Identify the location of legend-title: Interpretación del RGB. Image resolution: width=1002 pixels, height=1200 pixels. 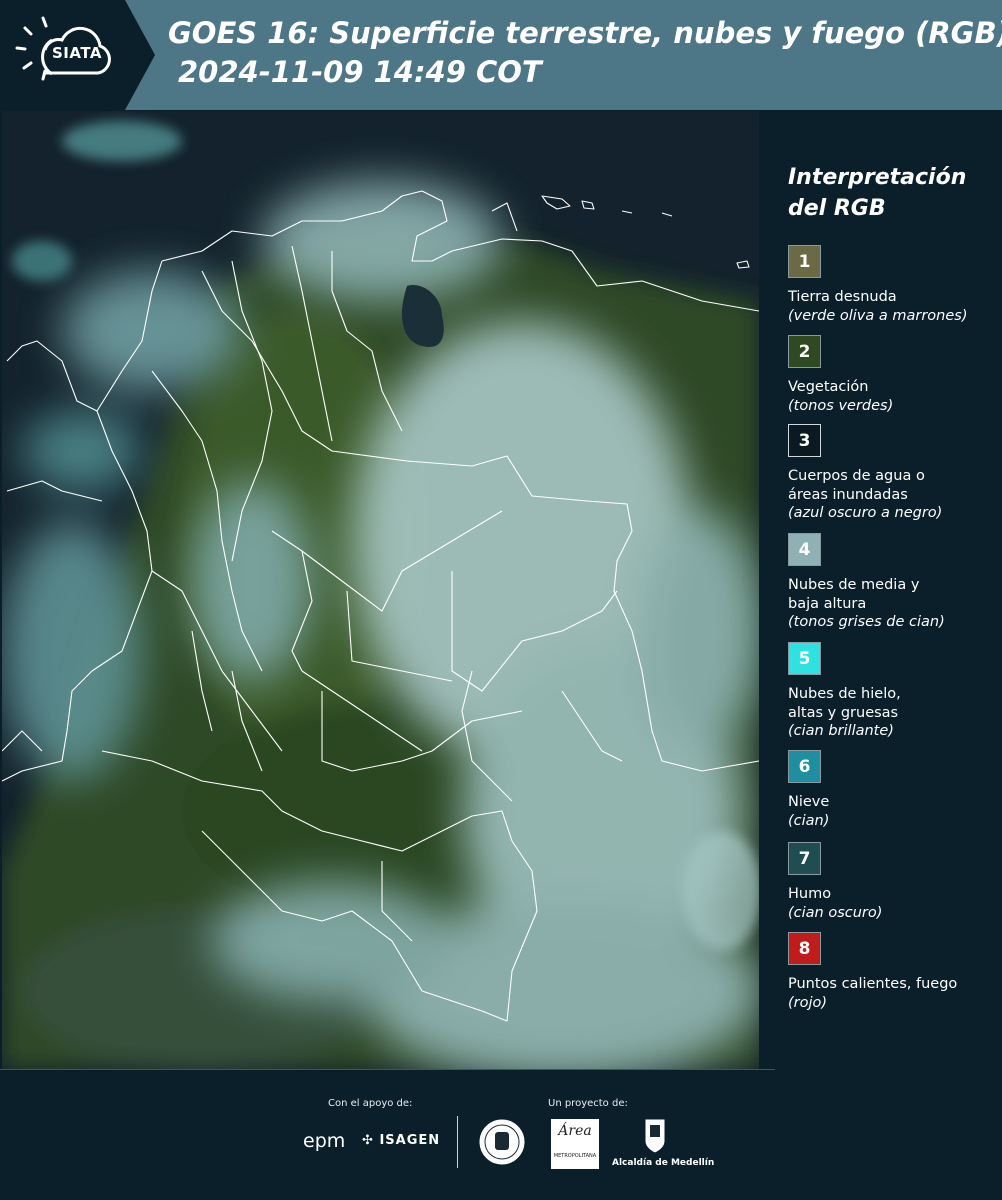
(888, 193).